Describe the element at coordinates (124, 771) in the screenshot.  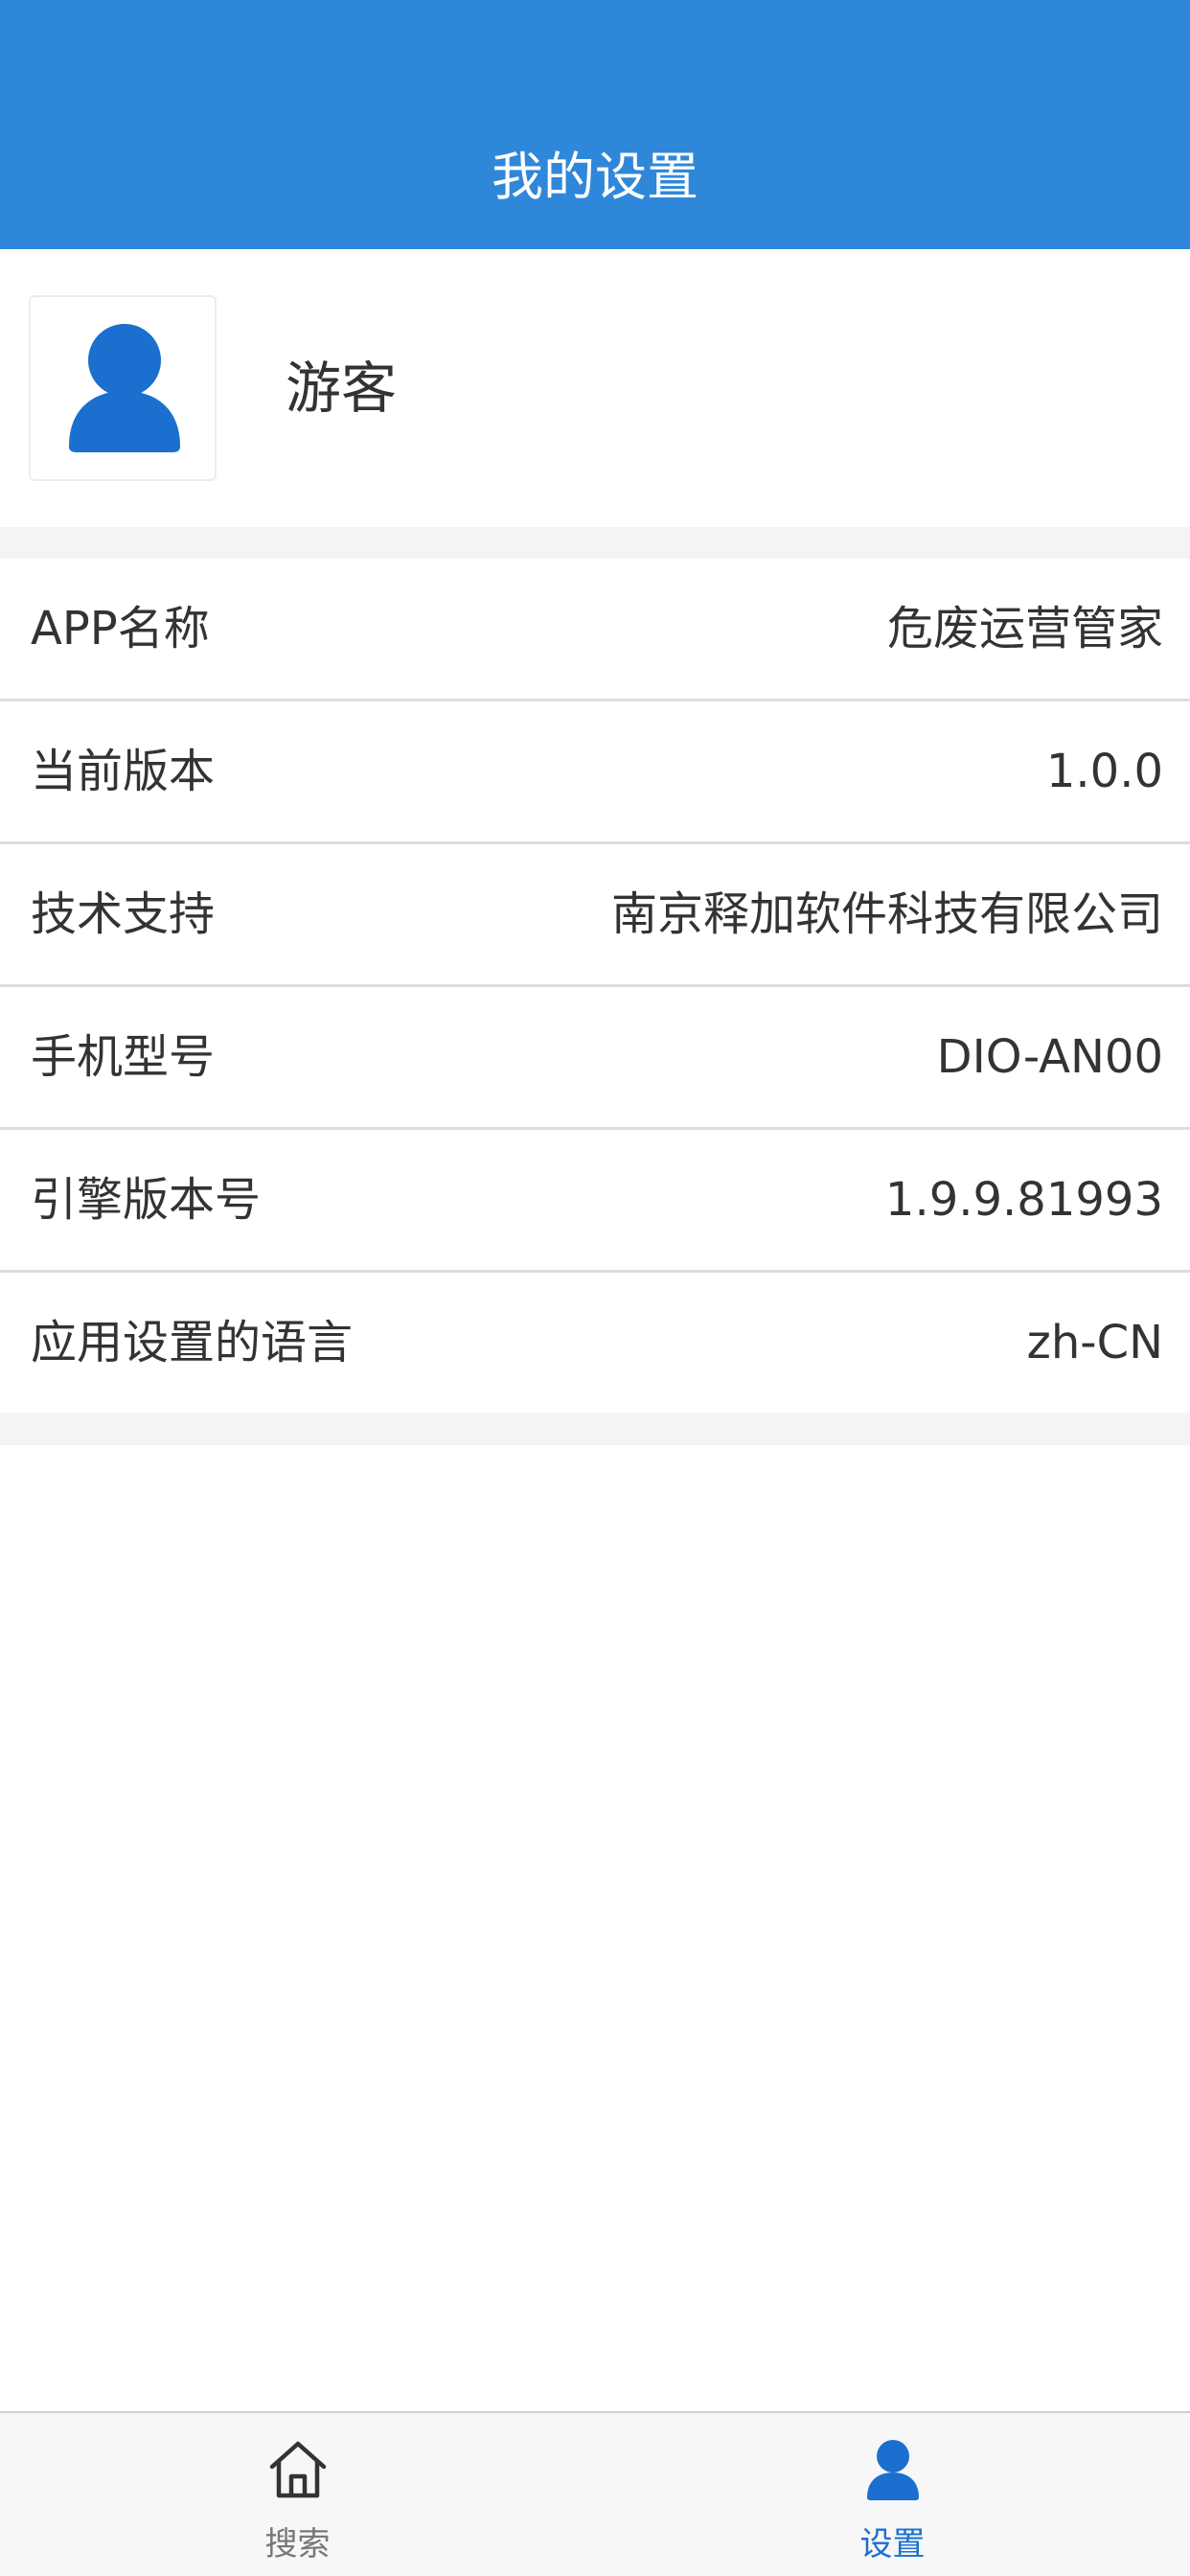
I see `info-label: 当前版本` at that location.